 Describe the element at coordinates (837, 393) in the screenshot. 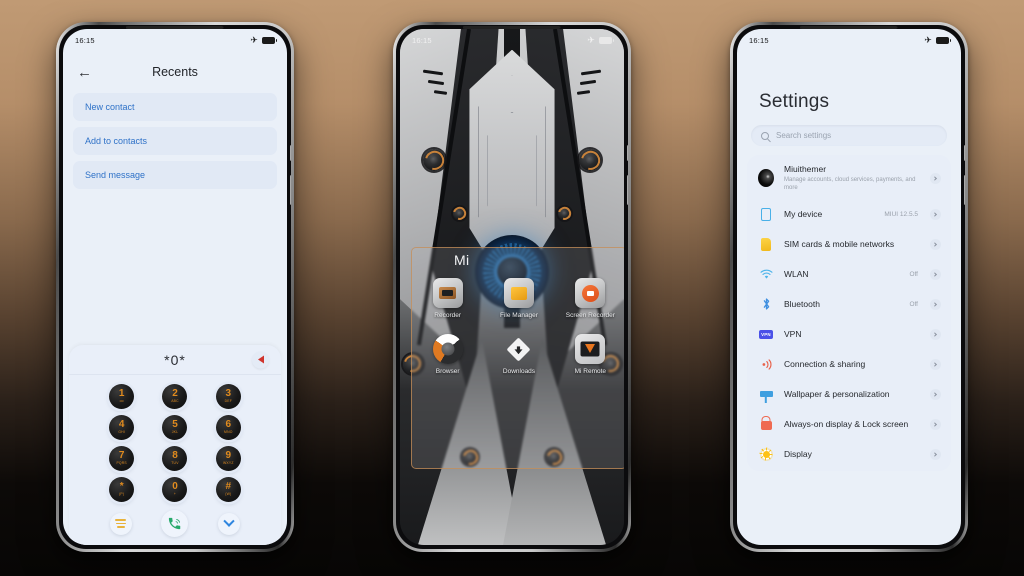

I see `settings-row-label: Wallpaper & personalization` at that location.